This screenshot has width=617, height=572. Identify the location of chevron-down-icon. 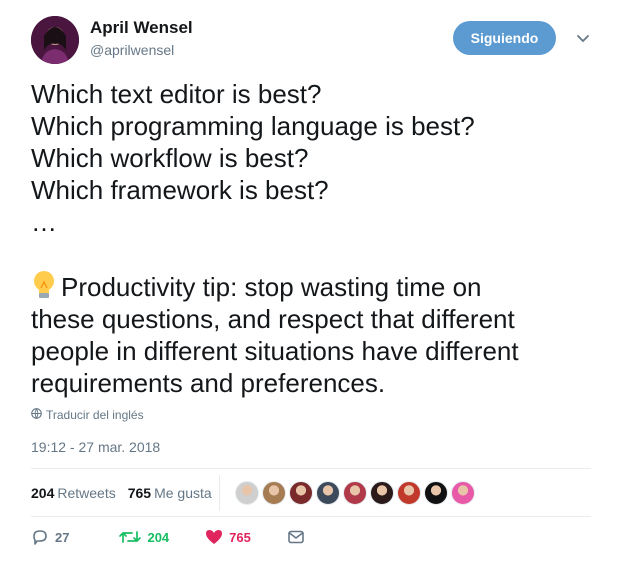
(583, 38).